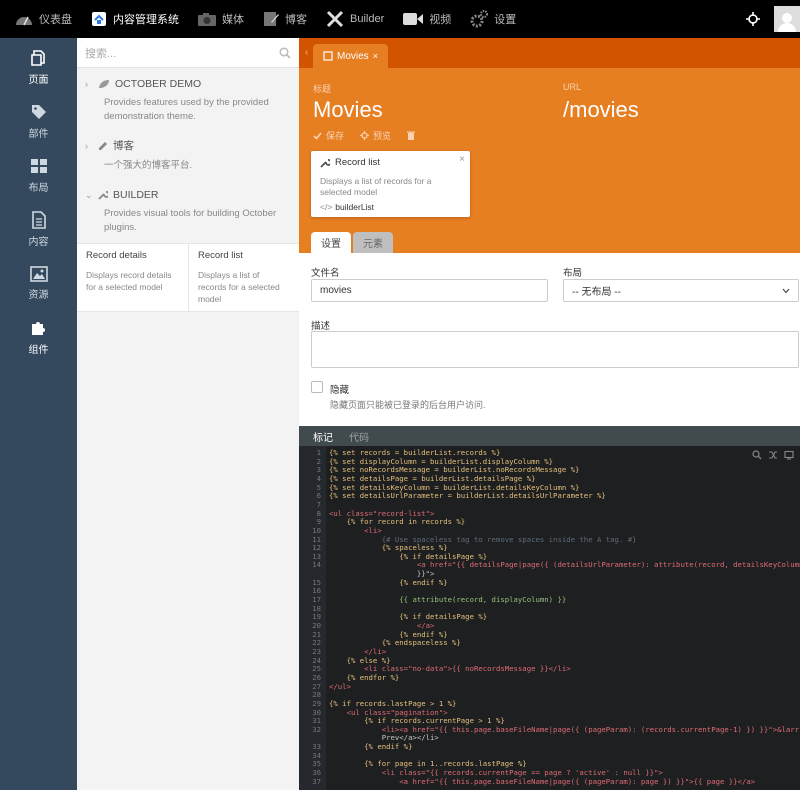 Image resolution: width=800 pixels, height=790 pixels. Describe the element at coordinates (549, 608) in the screenshot. I see `code-line: 18` at that location.